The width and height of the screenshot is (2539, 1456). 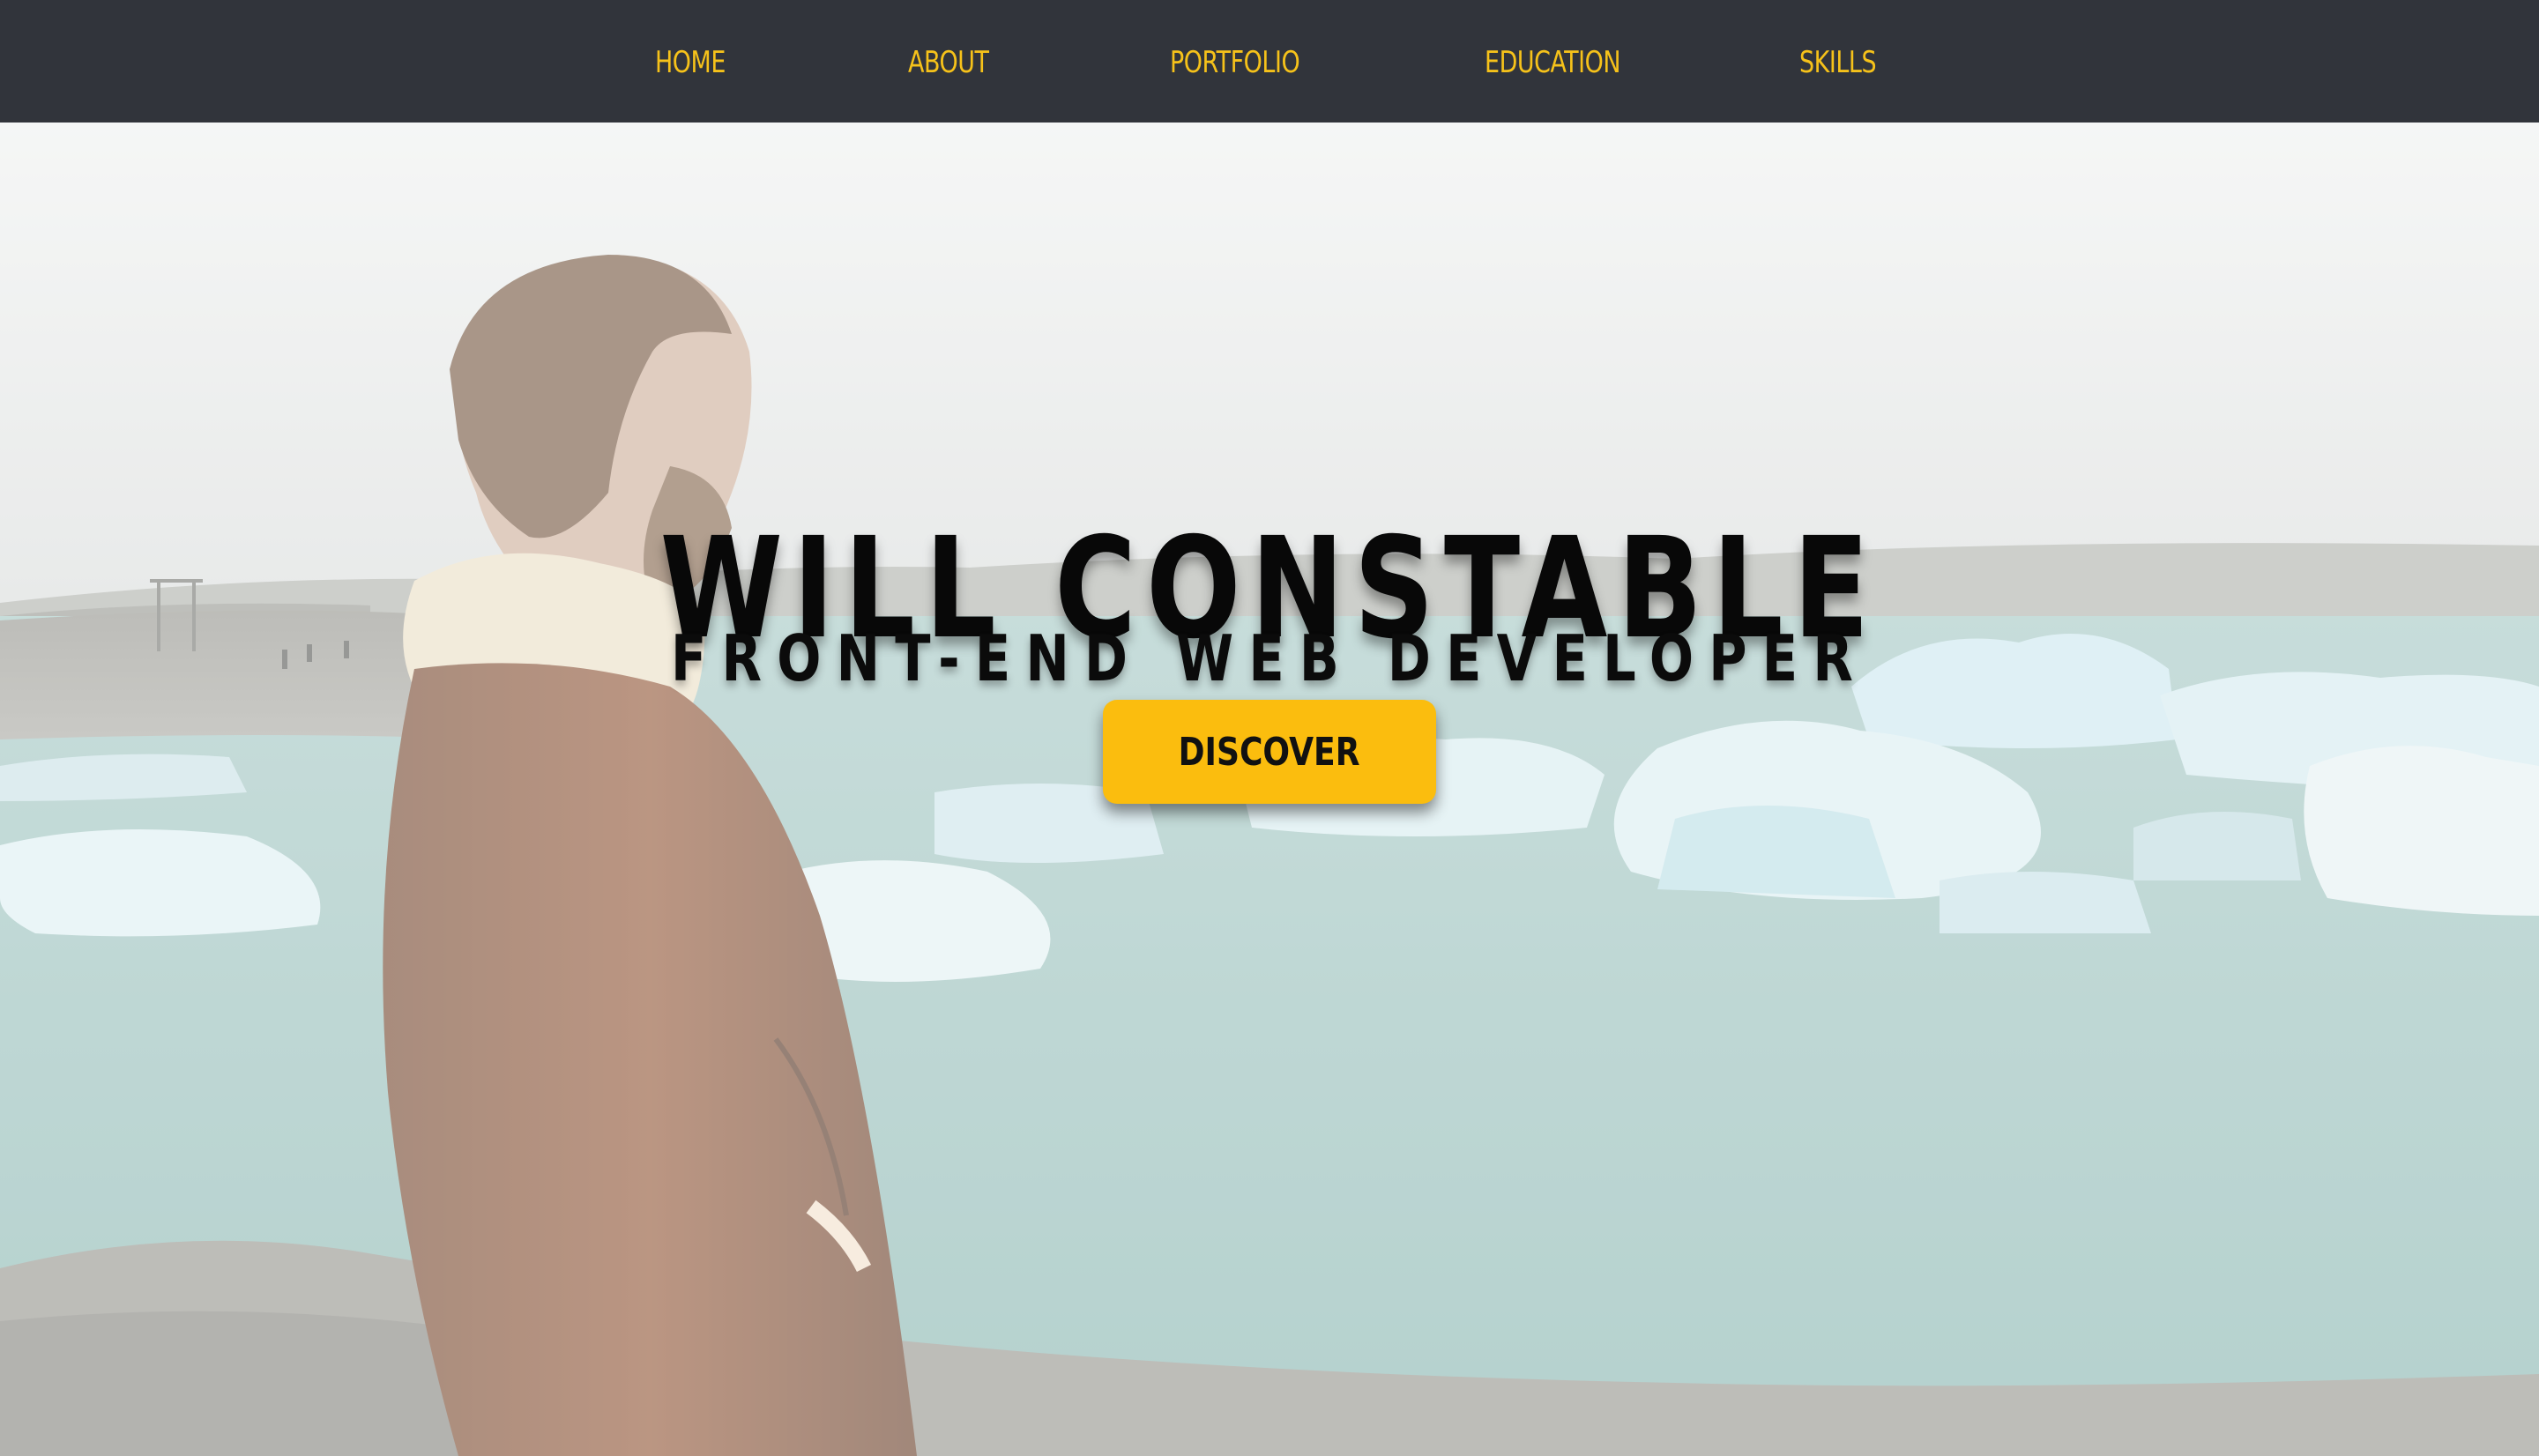 I want to click on nav-item-portfolio: PORTFOLIO, so click(x=1235, y=63).